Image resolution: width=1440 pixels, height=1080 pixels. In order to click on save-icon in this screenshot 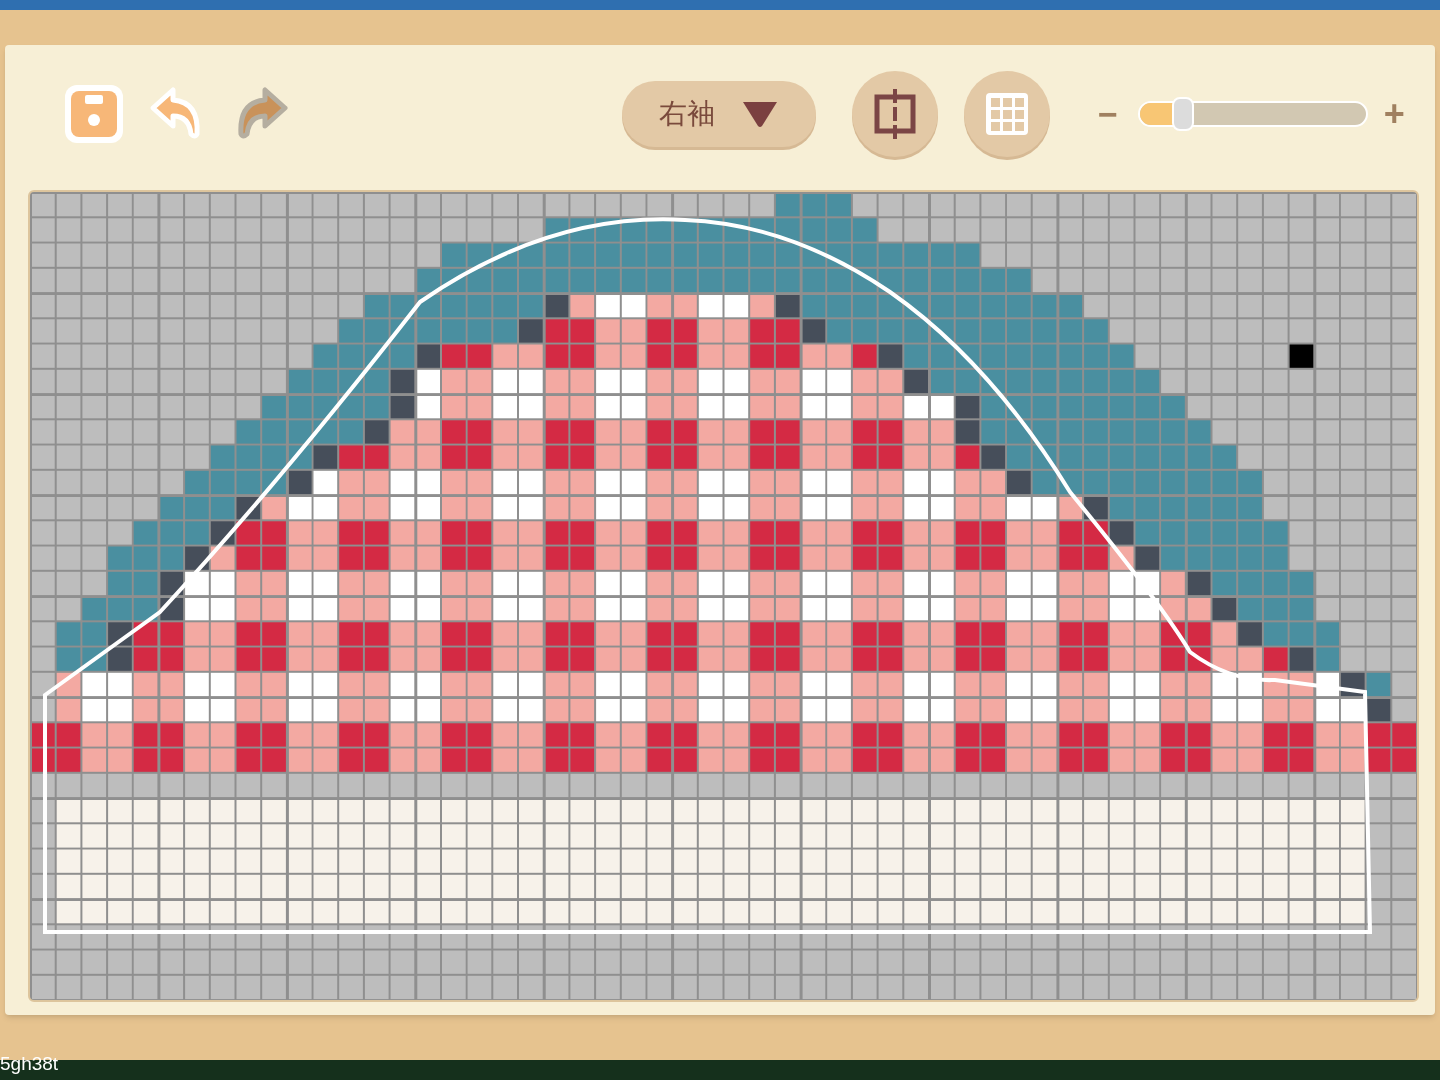, I will do `click(94, 113)`.